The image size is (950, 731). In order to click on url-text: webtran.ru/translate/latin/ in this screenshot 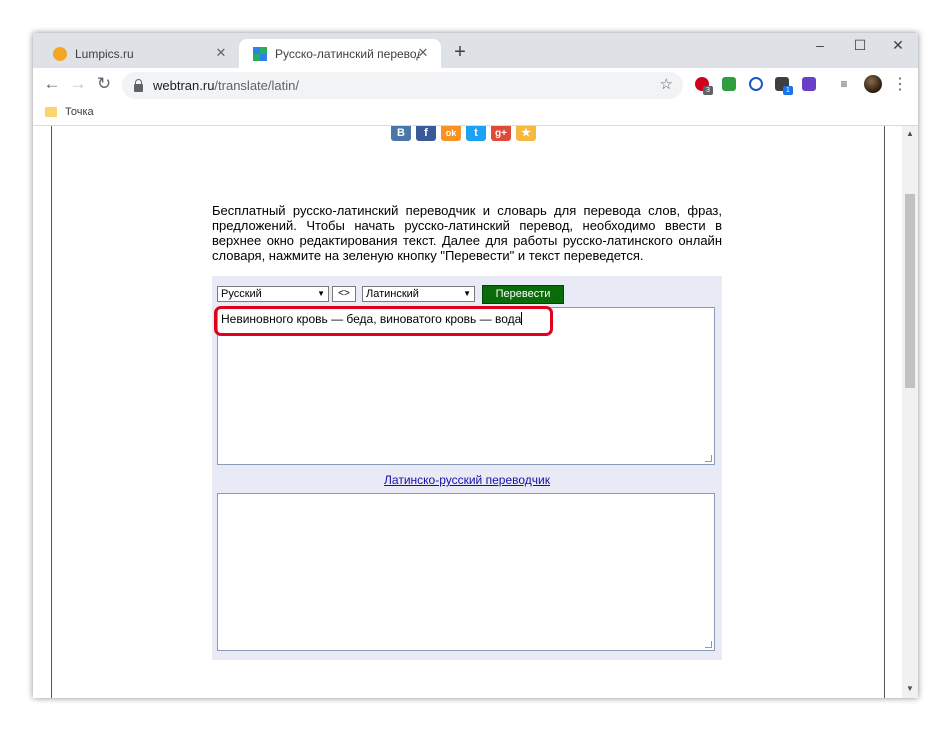, I will do `click(226, 85)`.